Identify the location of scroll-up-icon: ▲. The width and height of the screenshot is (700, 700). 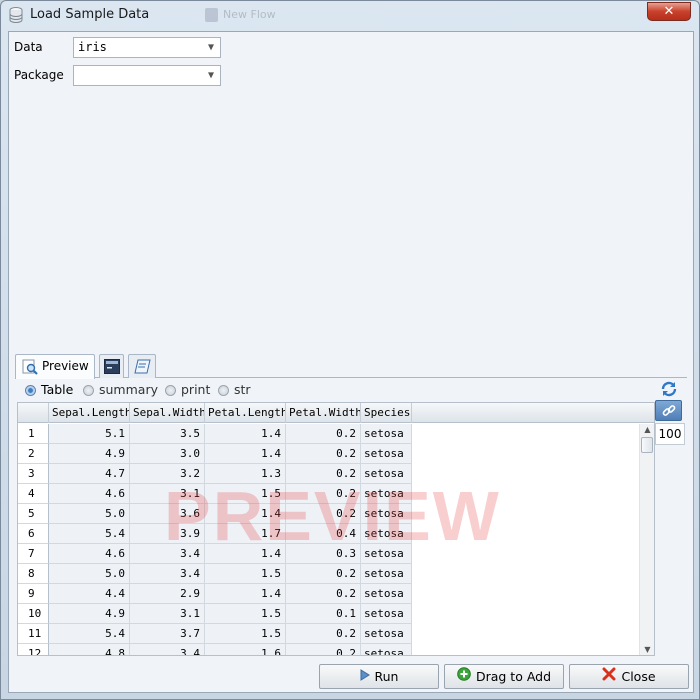
(647, 430).